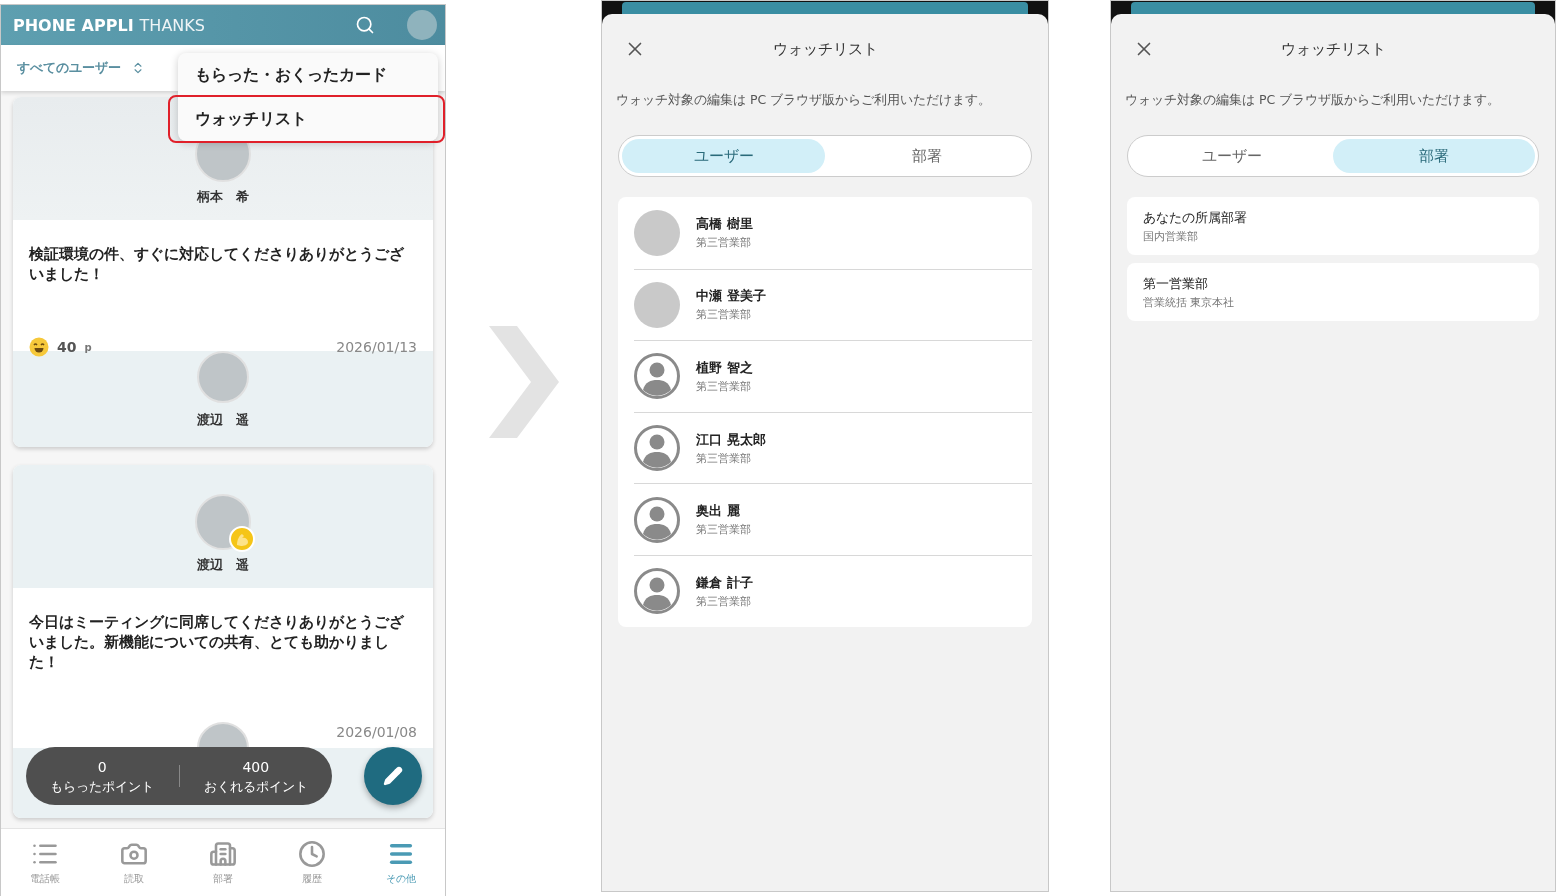 The height and width of the screenshot is (896, 1556). I want to click on sender-name: 渡辺 遥, so click(223, 565).